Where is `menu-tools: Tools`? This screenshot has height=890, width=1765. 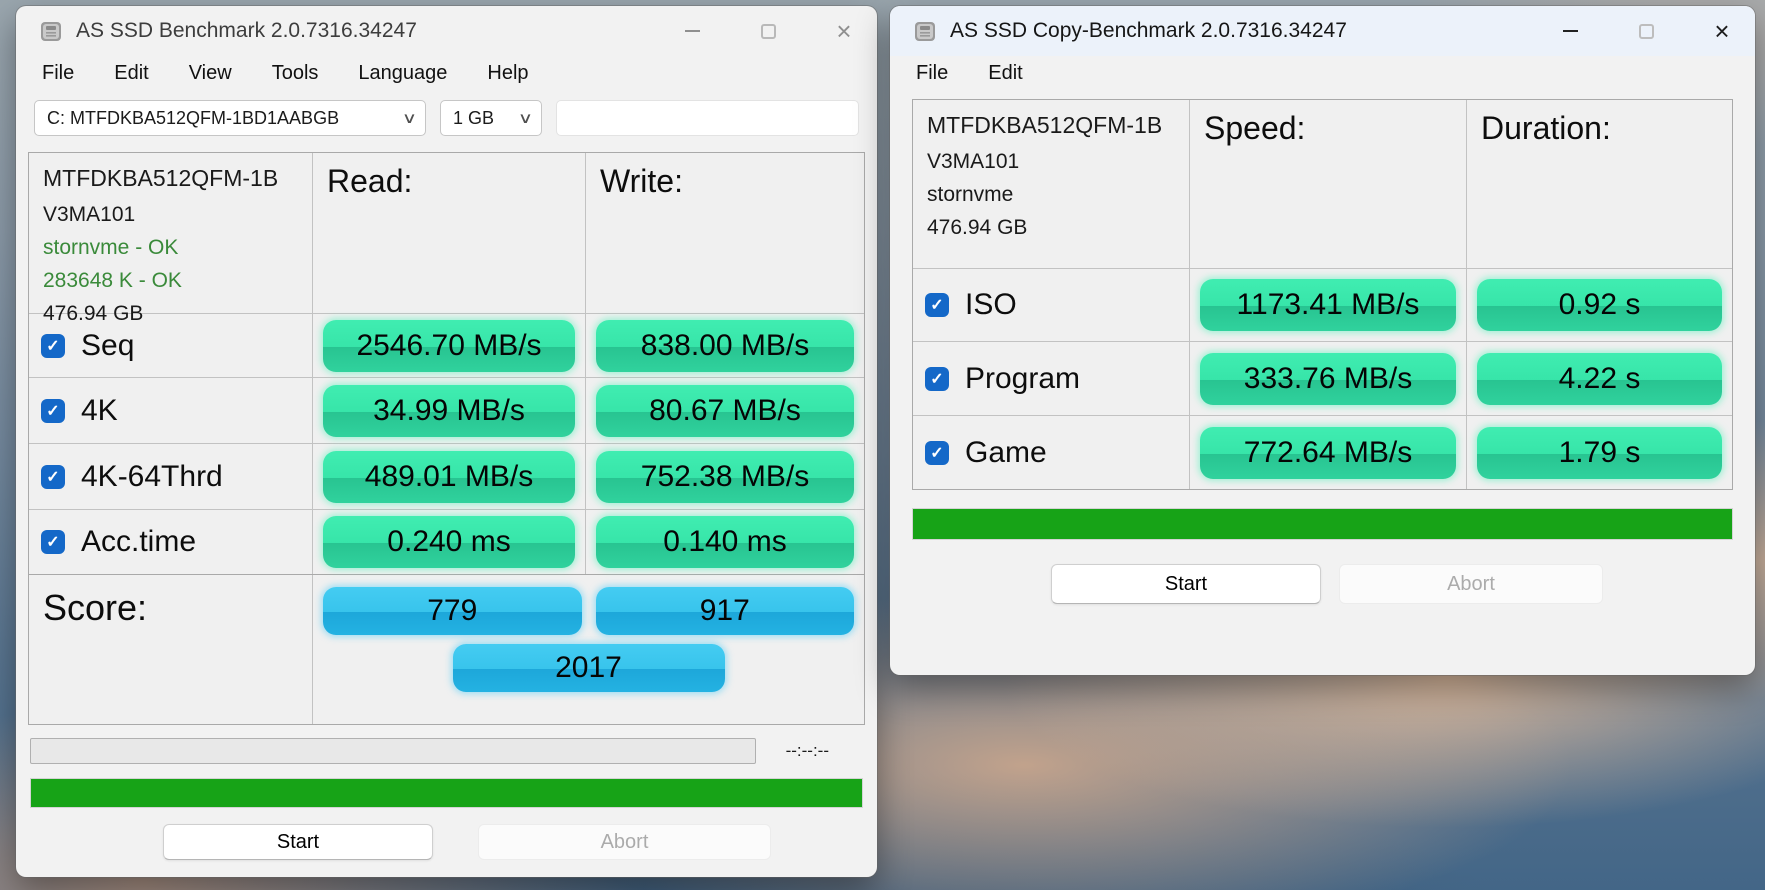
menu-tools: Tools is located at coordinates (295, 73).